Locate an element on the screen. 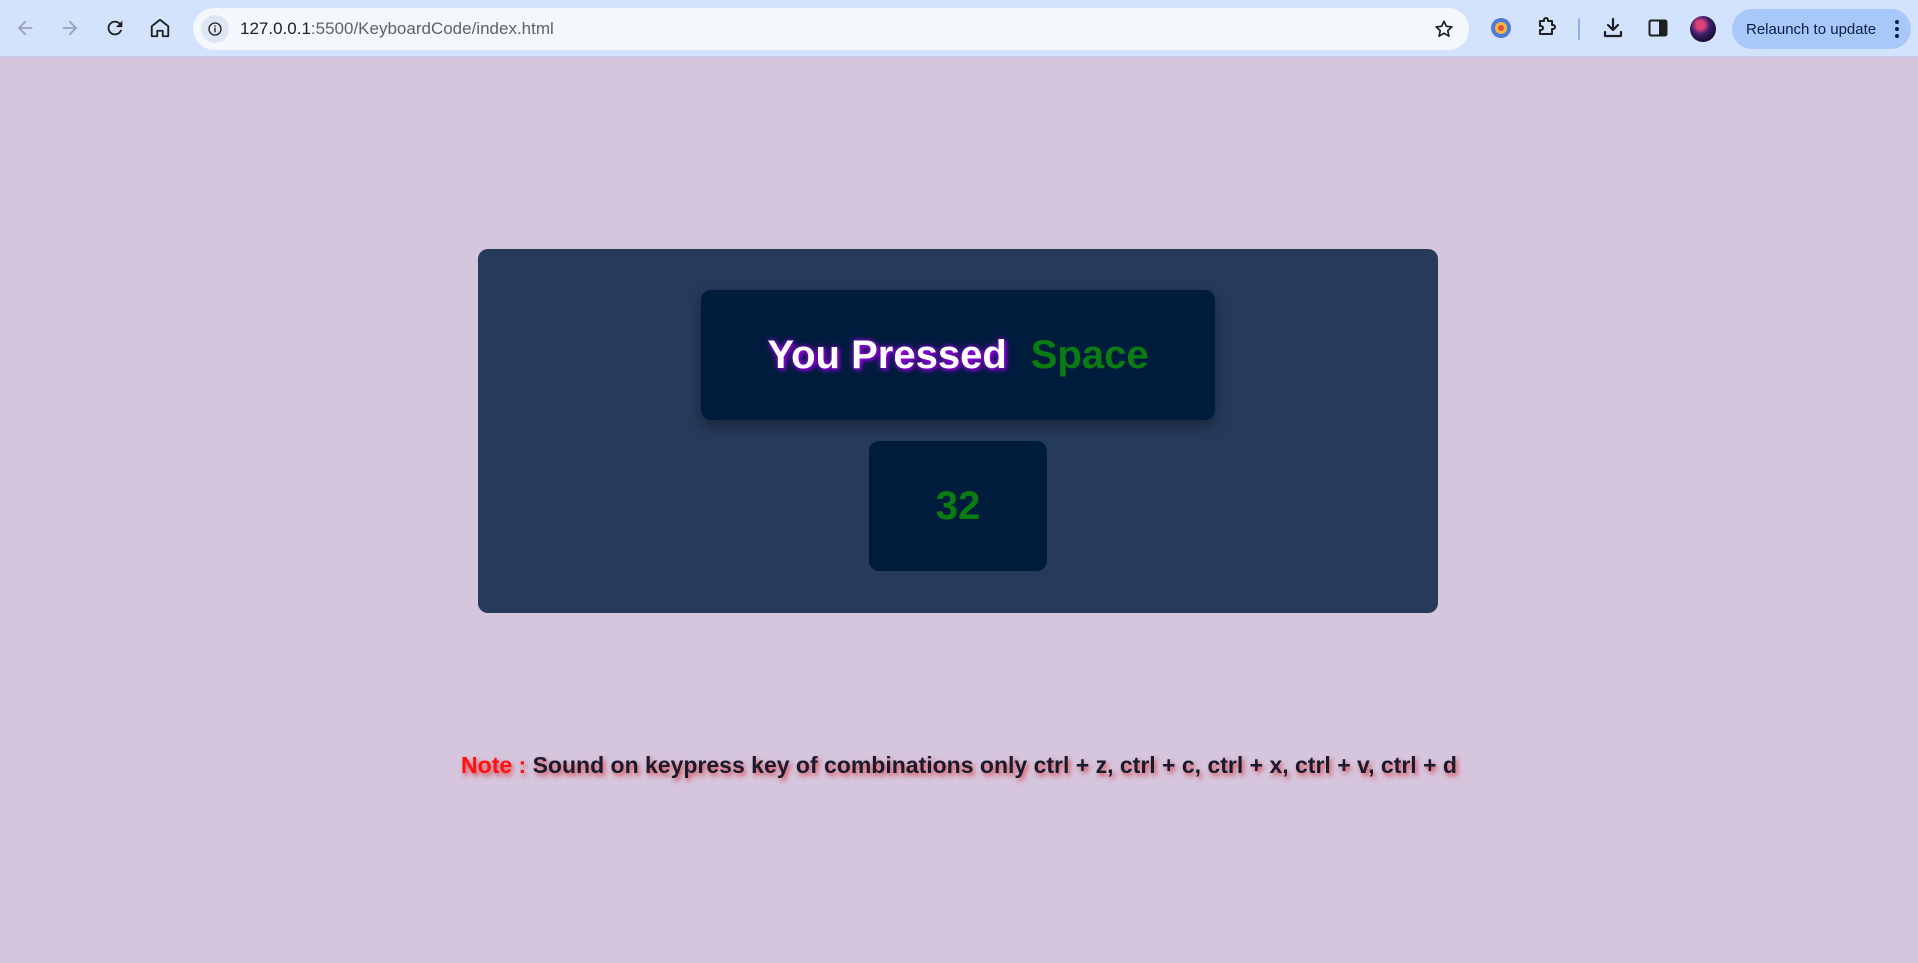  forward-button is located at coordinates (70, 28).